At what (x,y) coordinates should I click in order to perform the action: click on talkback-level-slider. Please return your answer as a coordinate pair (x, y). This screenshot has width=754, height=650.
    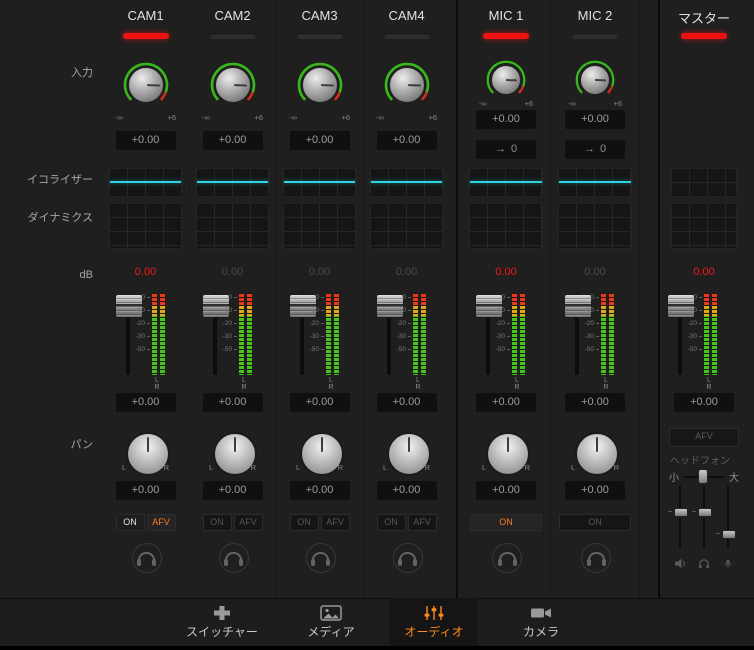
    Looking at the image, I should click on (702, 517).